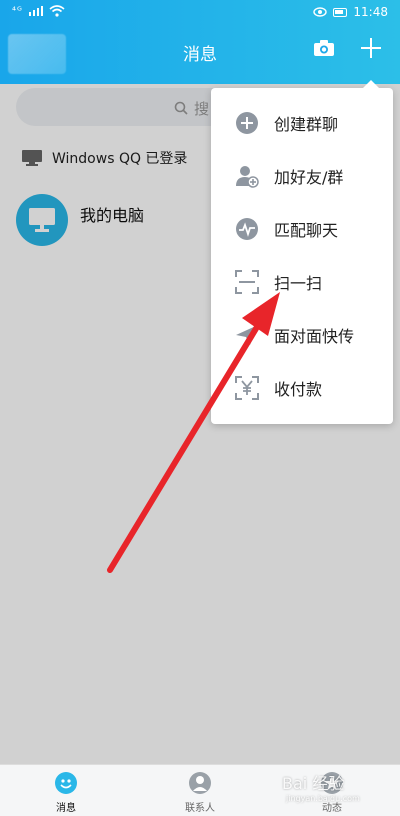 This screenshot has width=400, height=816. I want to click on add-friend-icon, so click(247, 176).